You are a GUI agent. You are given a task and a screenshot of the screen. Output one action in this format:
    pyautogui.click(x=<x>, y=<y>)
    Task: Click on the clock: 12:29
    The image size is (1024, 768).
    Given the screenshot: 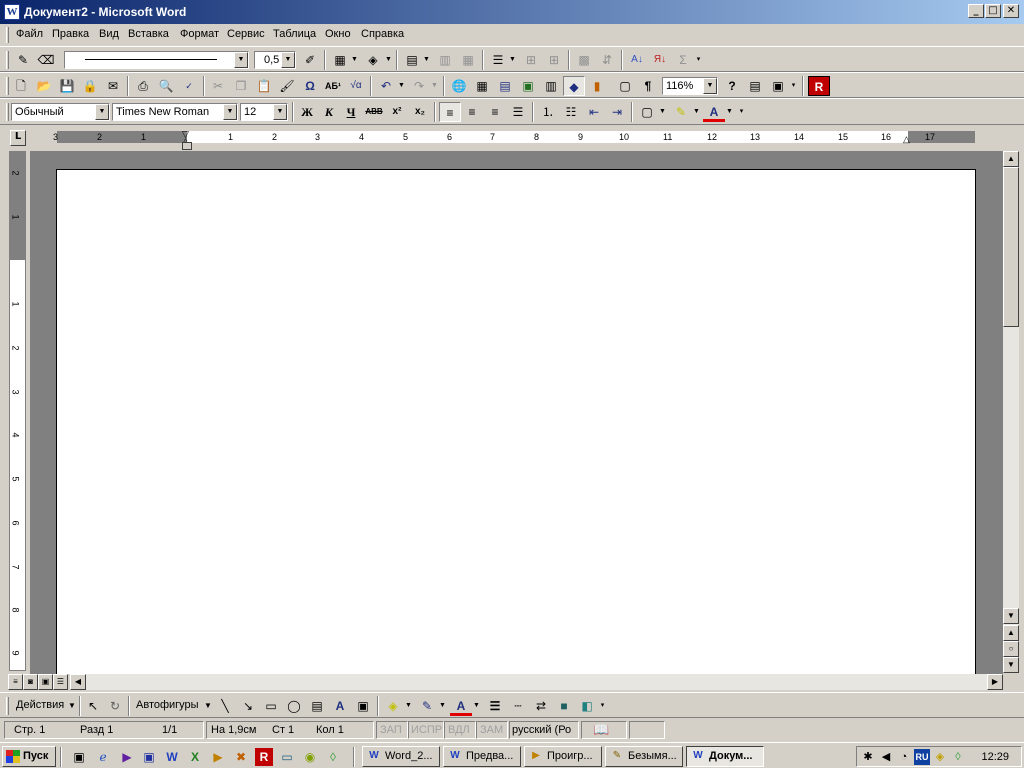 What is the action you would take?
    pyautogui.click(x=995, y=757)
    